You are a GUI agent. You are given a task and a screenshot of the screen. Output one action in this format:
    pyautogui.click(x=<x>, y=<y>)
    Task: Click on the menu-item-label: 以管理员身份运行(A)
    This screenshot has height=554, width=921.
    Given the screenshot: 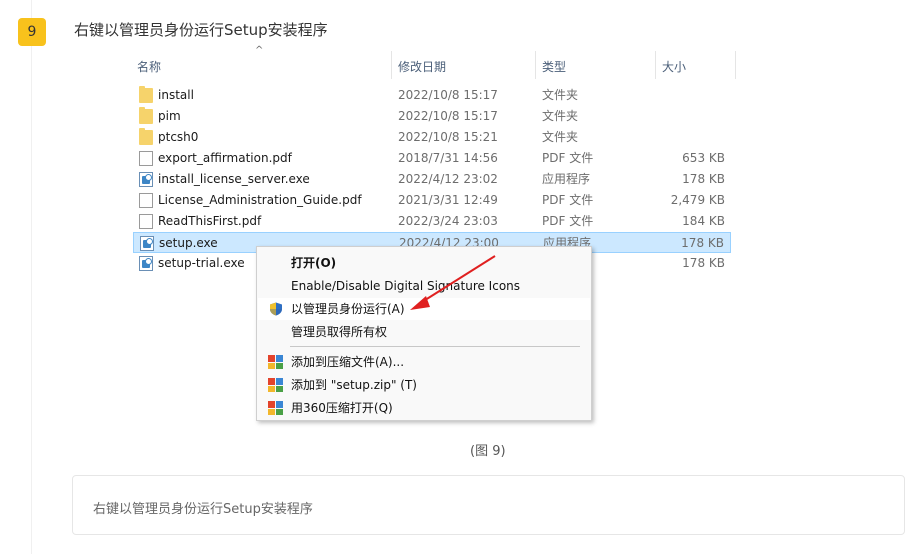 What is the action you would take?
    pyautogui.click(x=348, y=309)
    